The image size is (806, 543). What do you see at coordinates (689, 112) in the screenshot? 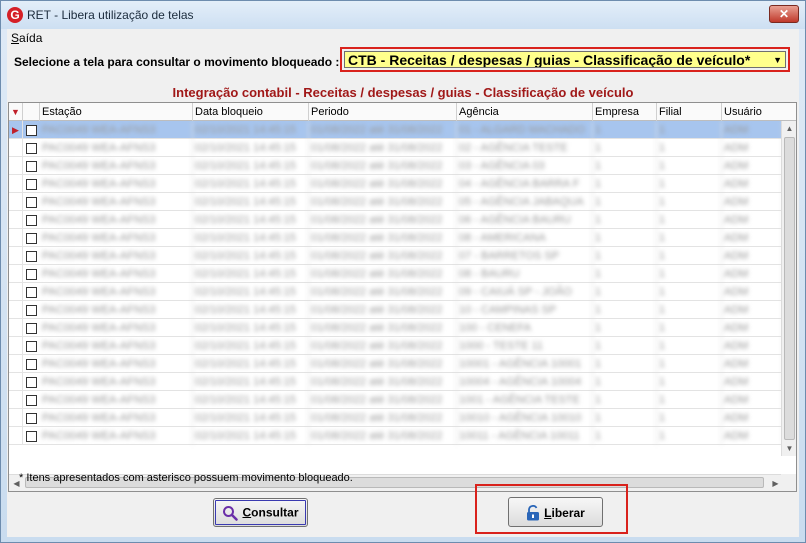
I see `column-header-filial: Filial` at bounding box center [689, 112].